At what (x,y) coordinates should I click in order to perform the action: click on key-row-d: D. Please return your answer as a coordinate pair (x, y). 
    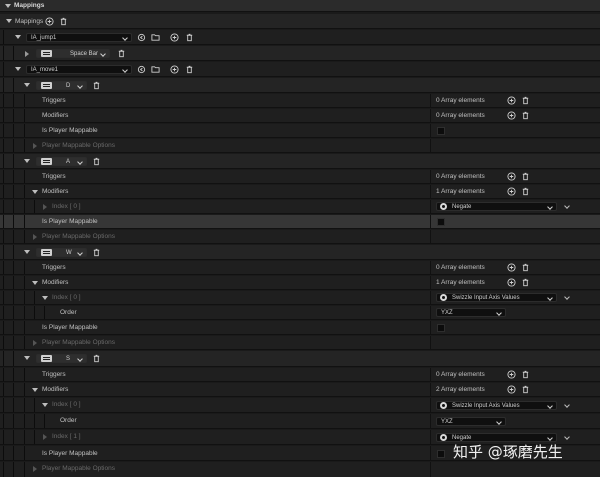
    Looking at the image, I should click on (300, 85).